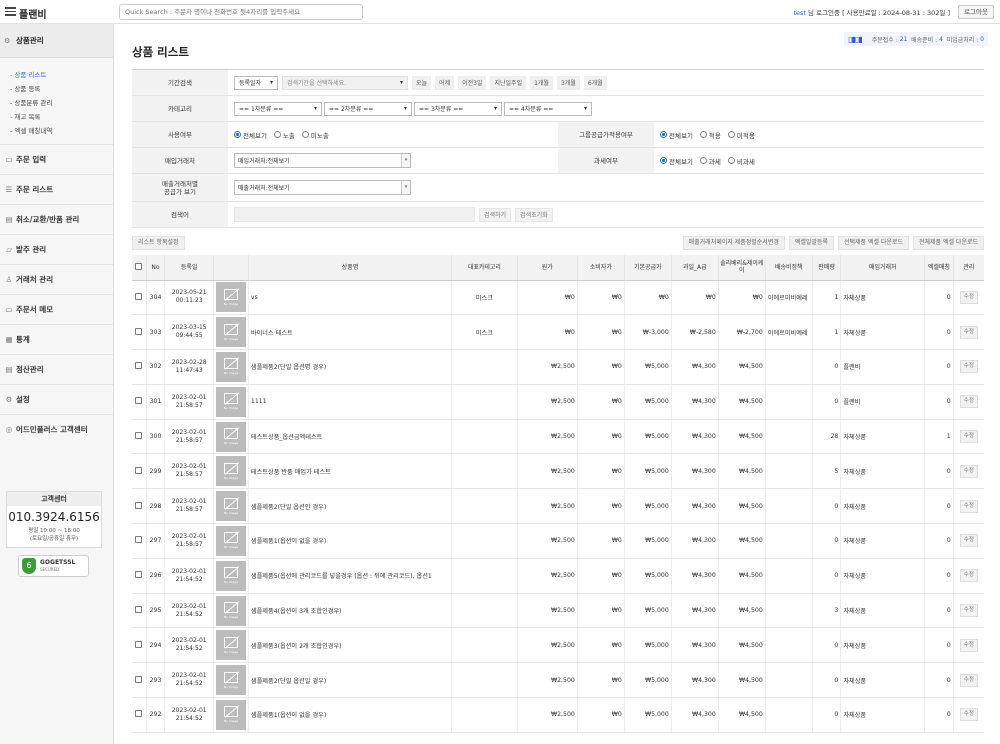 This screenshot has height=744, width=1000. I want to click on group-radio-all: 전체보기, so click(676, 135).